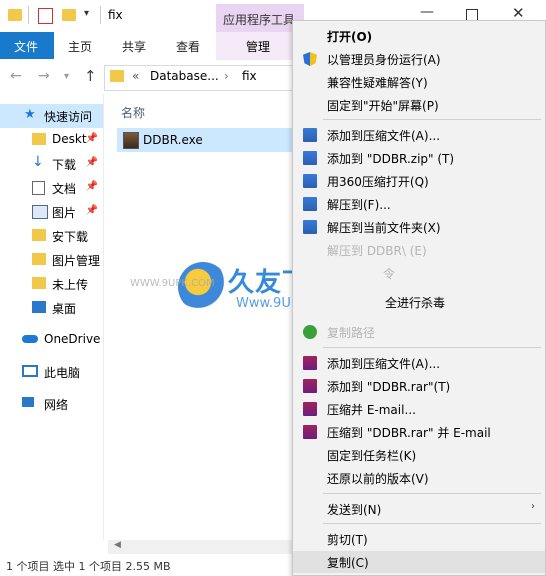 This screenshot has height=576, width=546. Describe the element at coordinates (117, 545) in the screenshot. I see `scroll-left-icon: ◀` at that location.